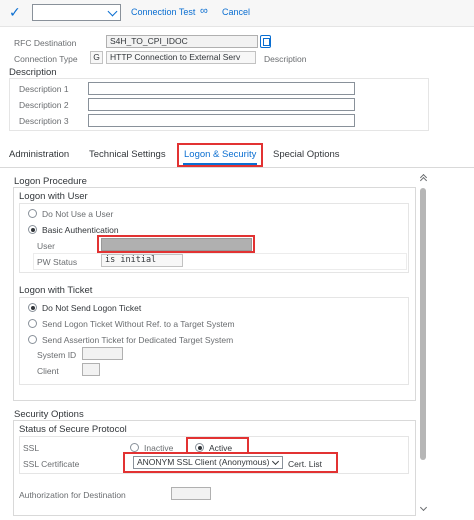  I want to click on scrollbar-thumb, so click(423, 324).